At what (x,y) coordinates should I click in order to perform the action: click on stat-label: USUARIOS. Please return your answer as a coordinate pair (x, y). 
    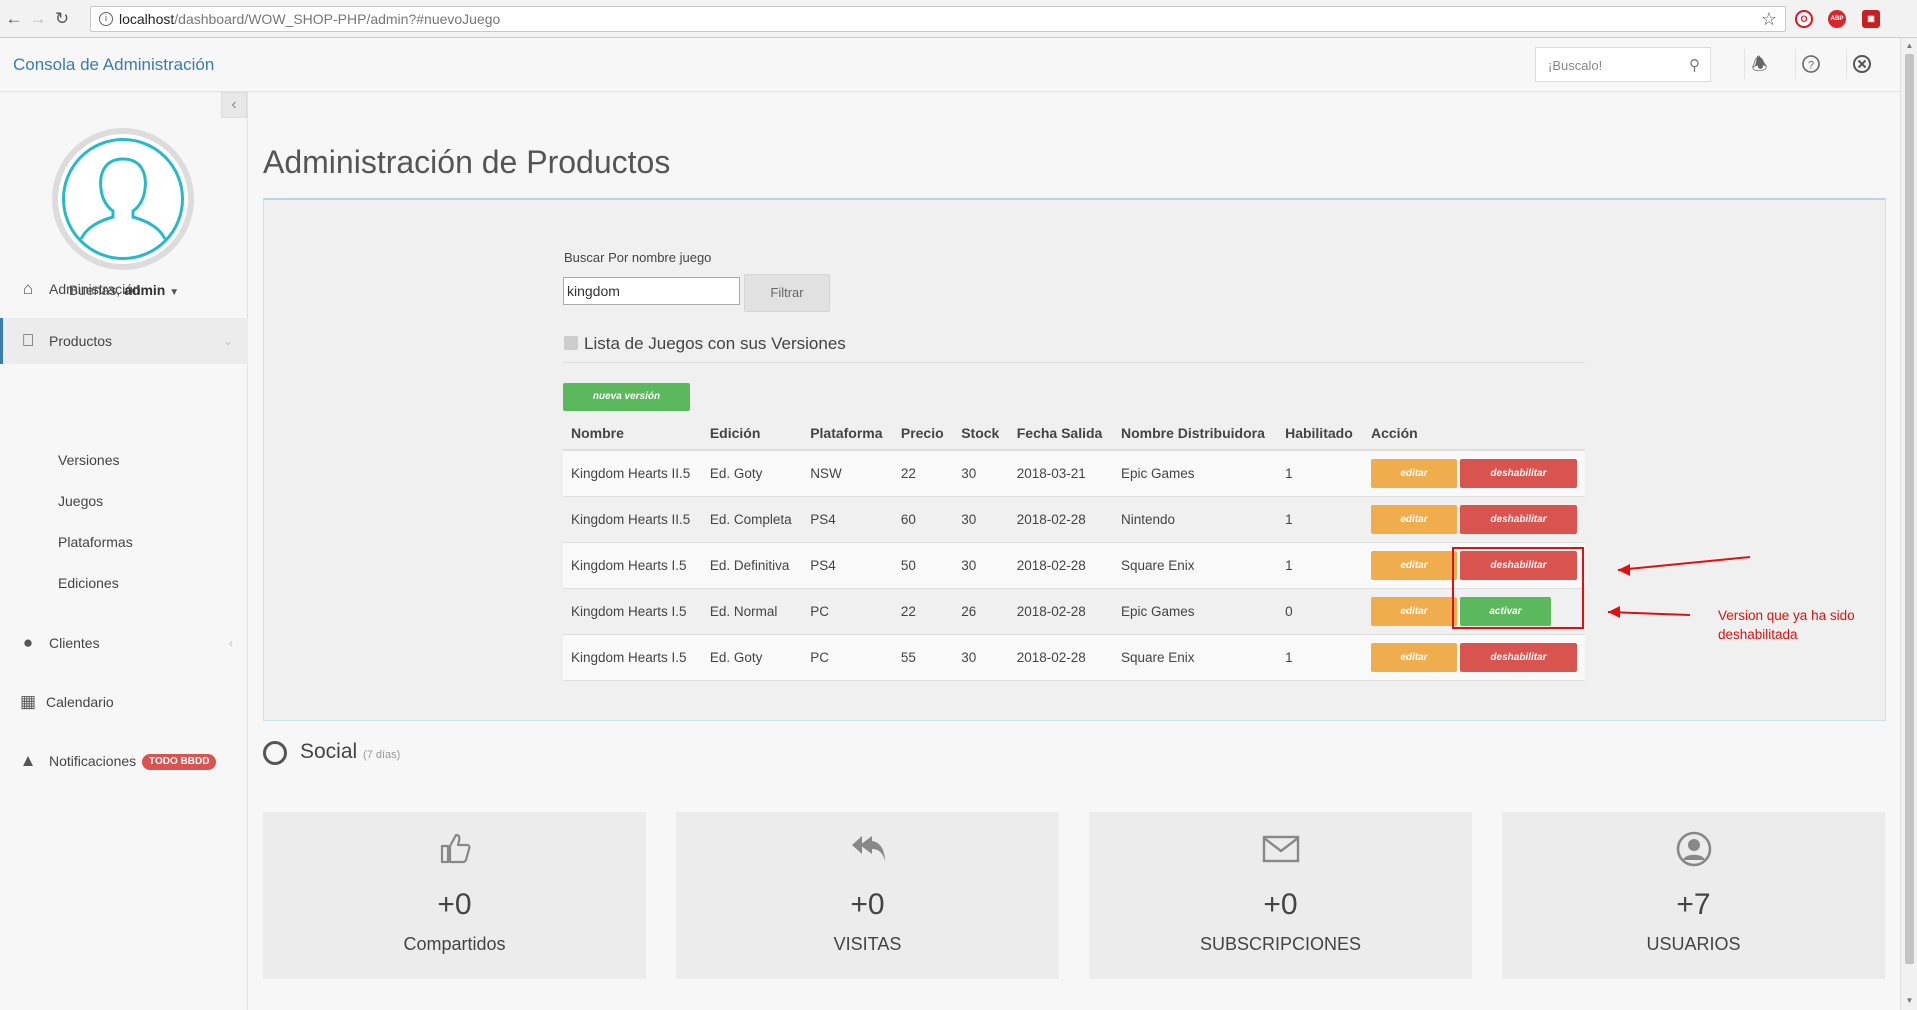
    Looking at the image, I should click on (1693, 944).